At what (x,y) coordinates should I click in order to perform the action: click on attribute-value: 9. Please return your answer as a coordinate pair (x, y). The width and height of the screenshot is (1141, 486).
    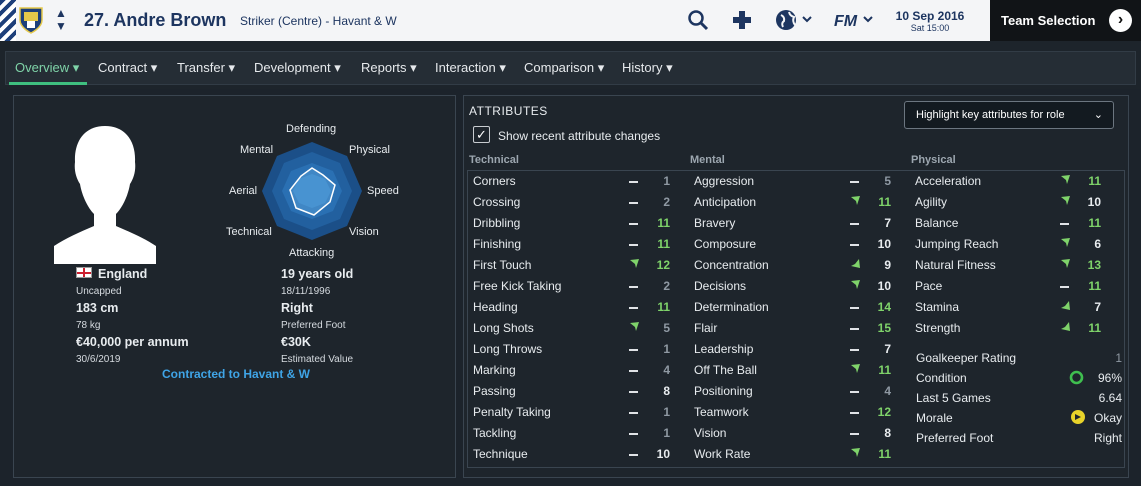
    Looking at the image, I should click on (887, 265).